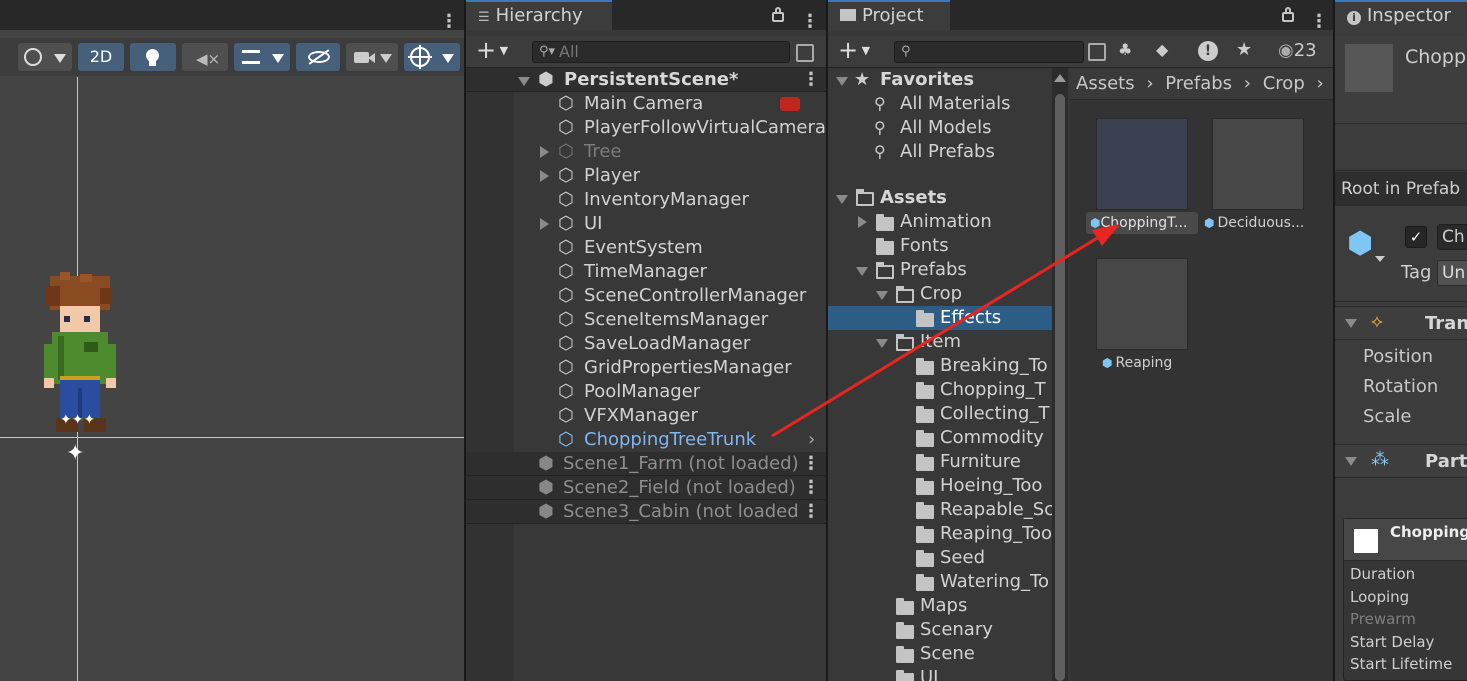 The height and width of the screenshot is (681, 1467). I want to click on unloaded-scene-row: ⬢ Scene1_Farm (not loaded) ⋮, so click(646, 464).